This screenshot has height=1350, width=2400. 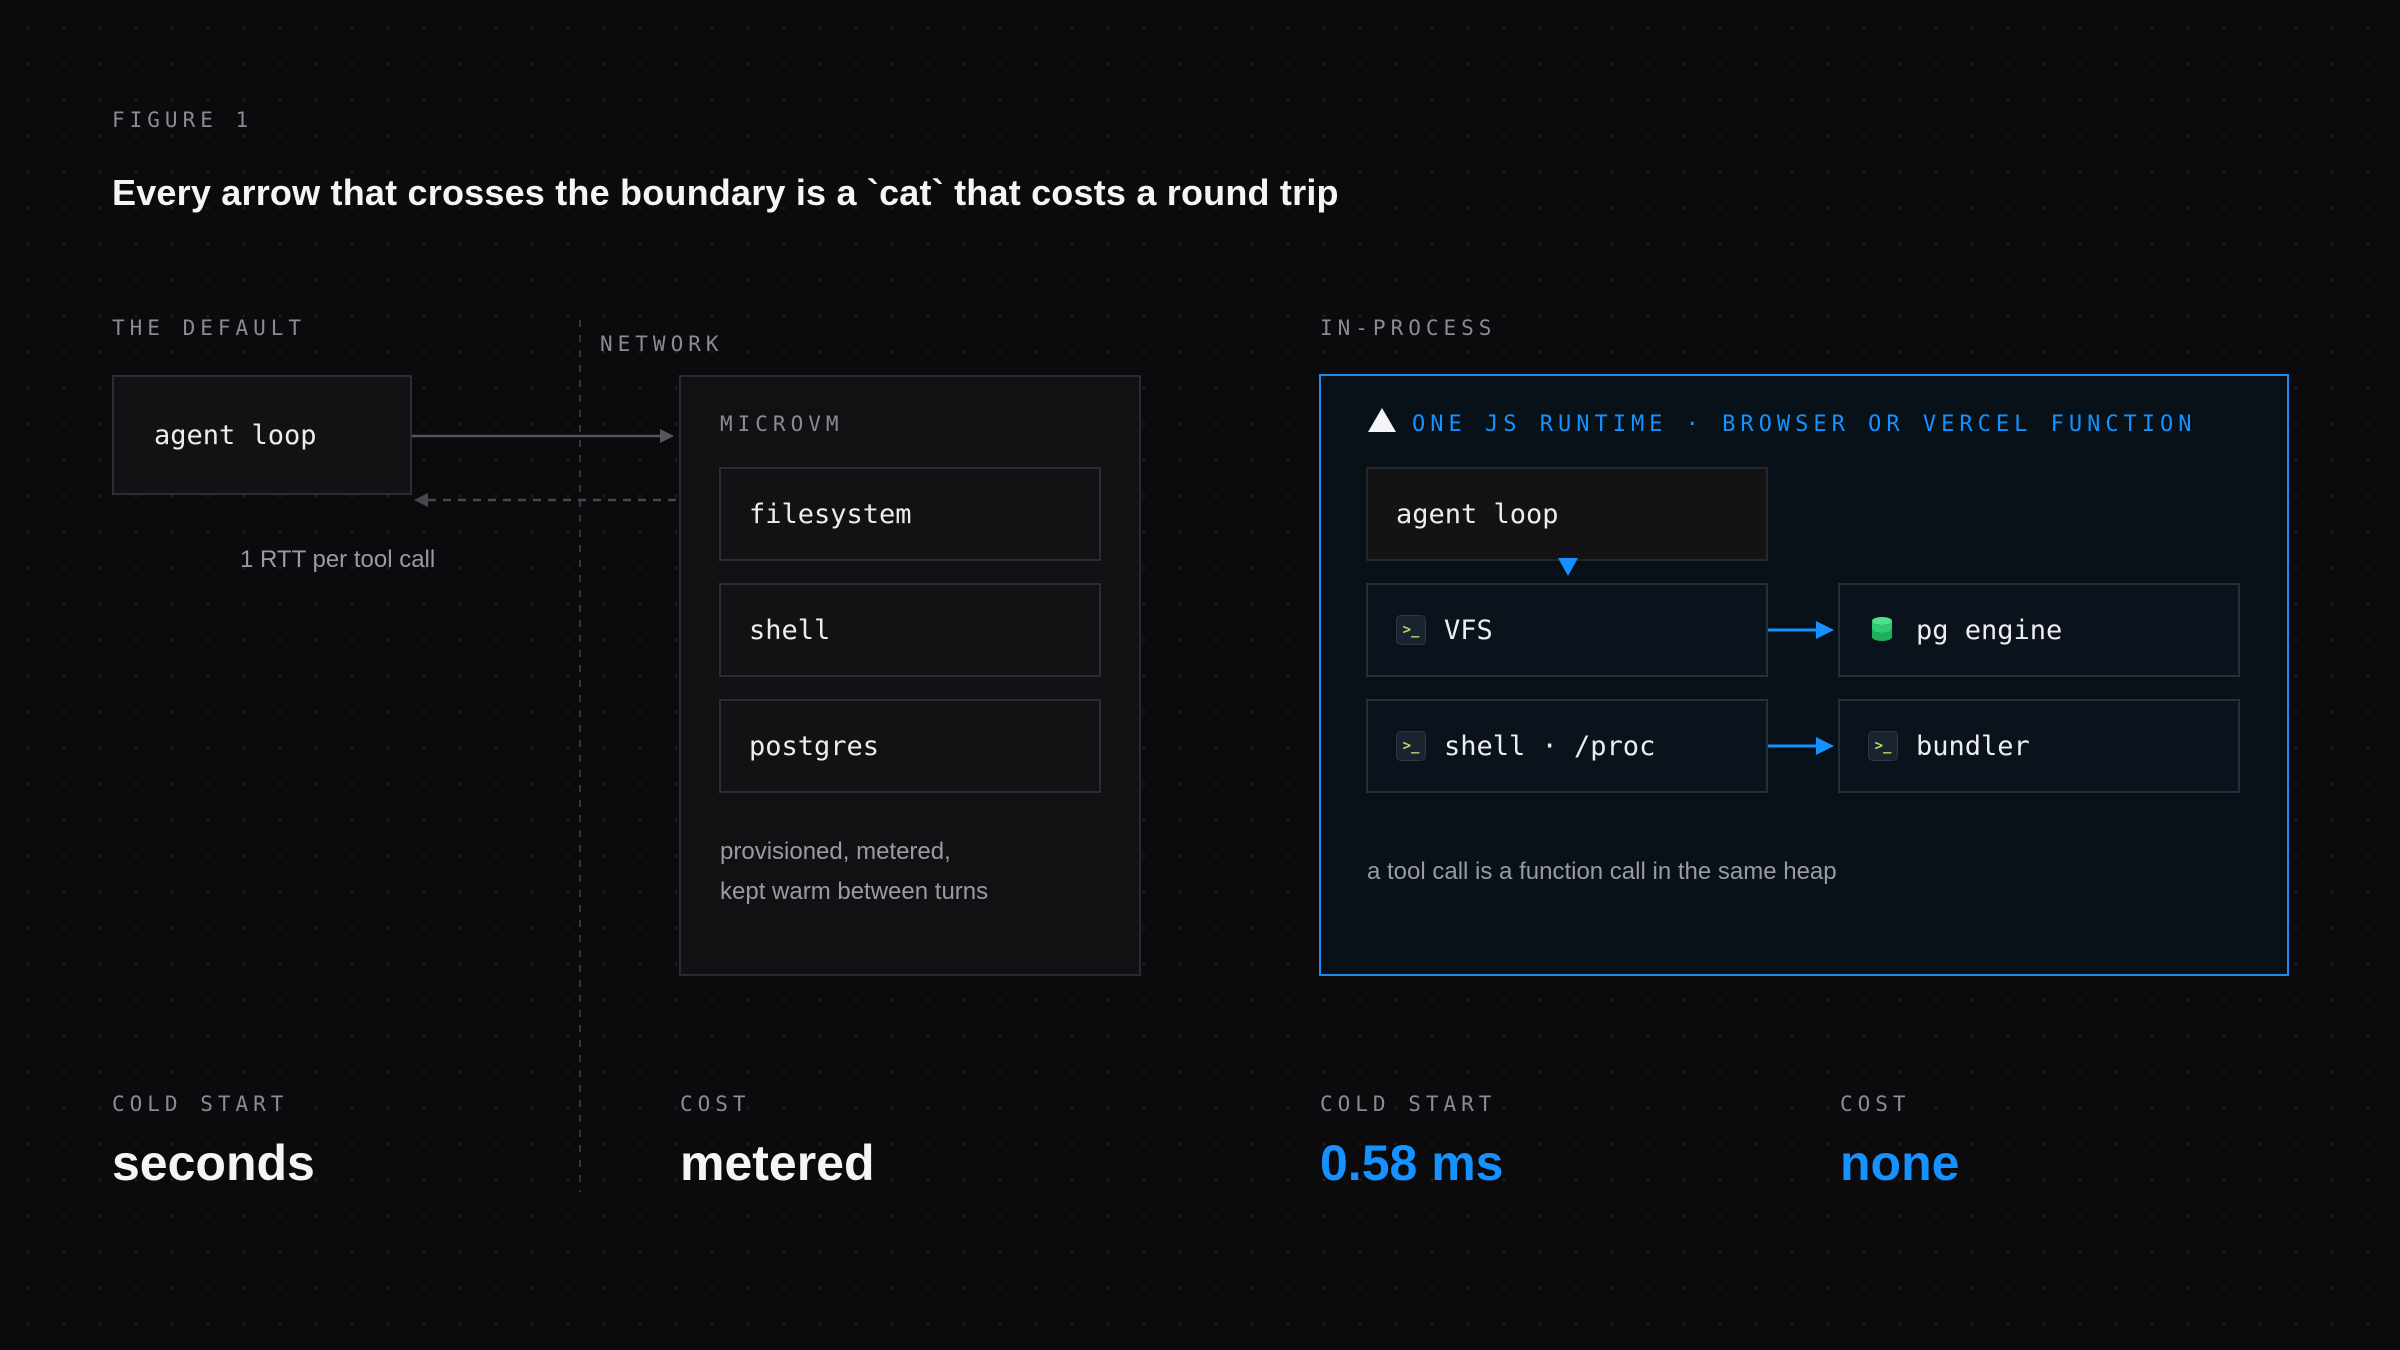 I want to click on stat-label-cost-in-process: COST, so click(x=1875, y=1104).